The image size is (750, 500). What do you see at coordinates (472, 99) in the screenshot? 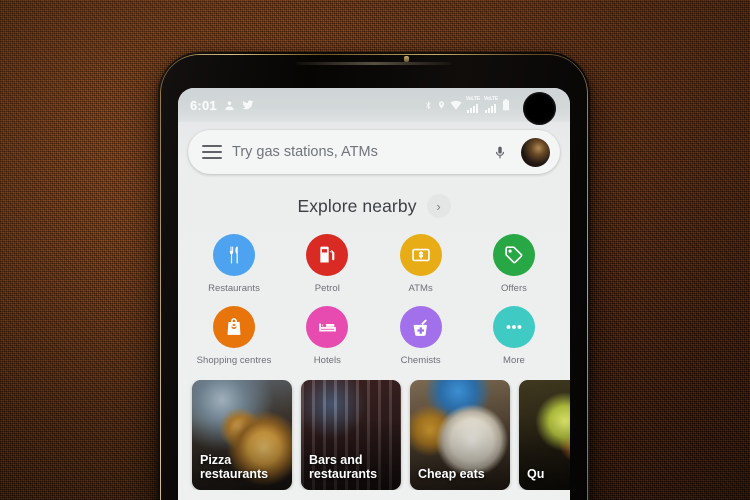
I see `volte-label-sim1: VoLTE` at bounding box center [472, 99].